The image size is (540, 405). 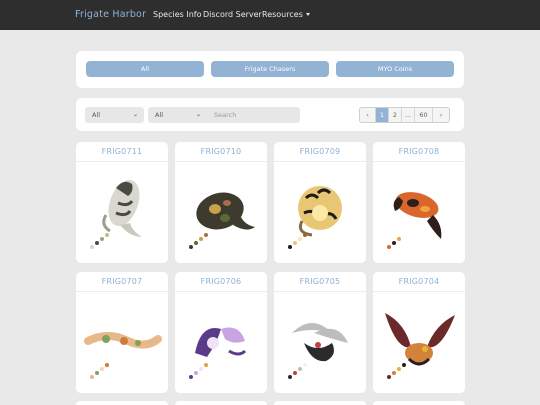 I want to click on character-card: FRIG0710, so click(x=221, y=202).